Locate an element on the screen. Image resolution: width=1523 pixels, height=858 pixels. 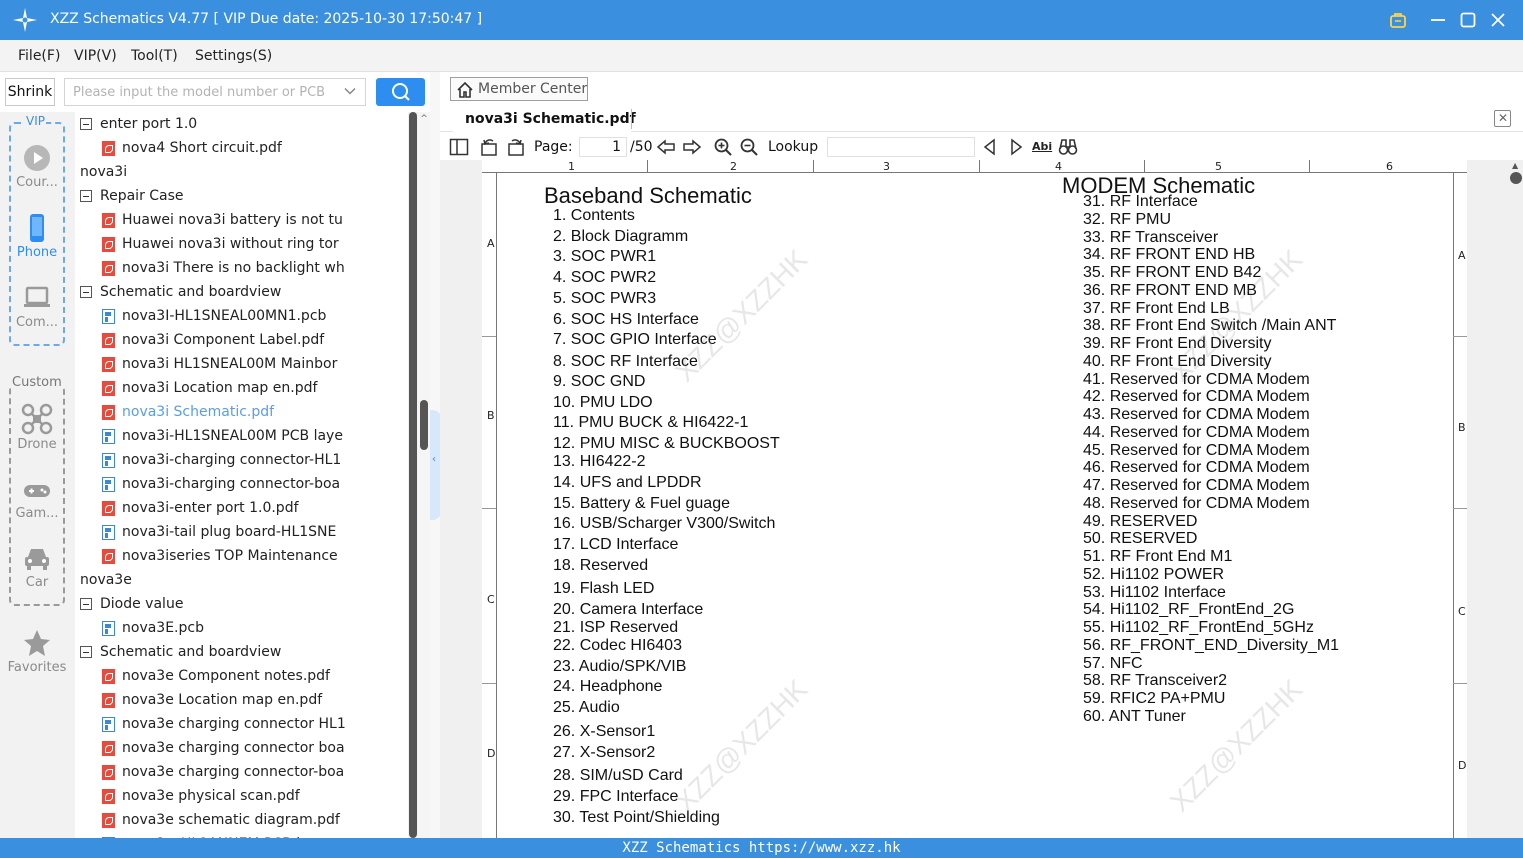
tree-file: nova3i-charging connector-boa is located at coordinates (221, 484).